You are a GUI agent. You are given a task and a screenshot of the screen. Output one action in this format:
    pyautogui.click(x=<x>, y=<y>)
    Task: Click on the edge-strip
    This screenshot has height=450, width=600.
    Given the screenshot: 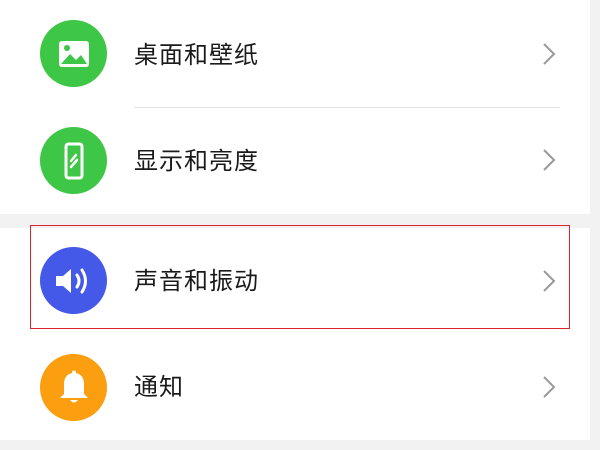 What is the action you would take?
    pyautogui.click(x=595, y=225)
    